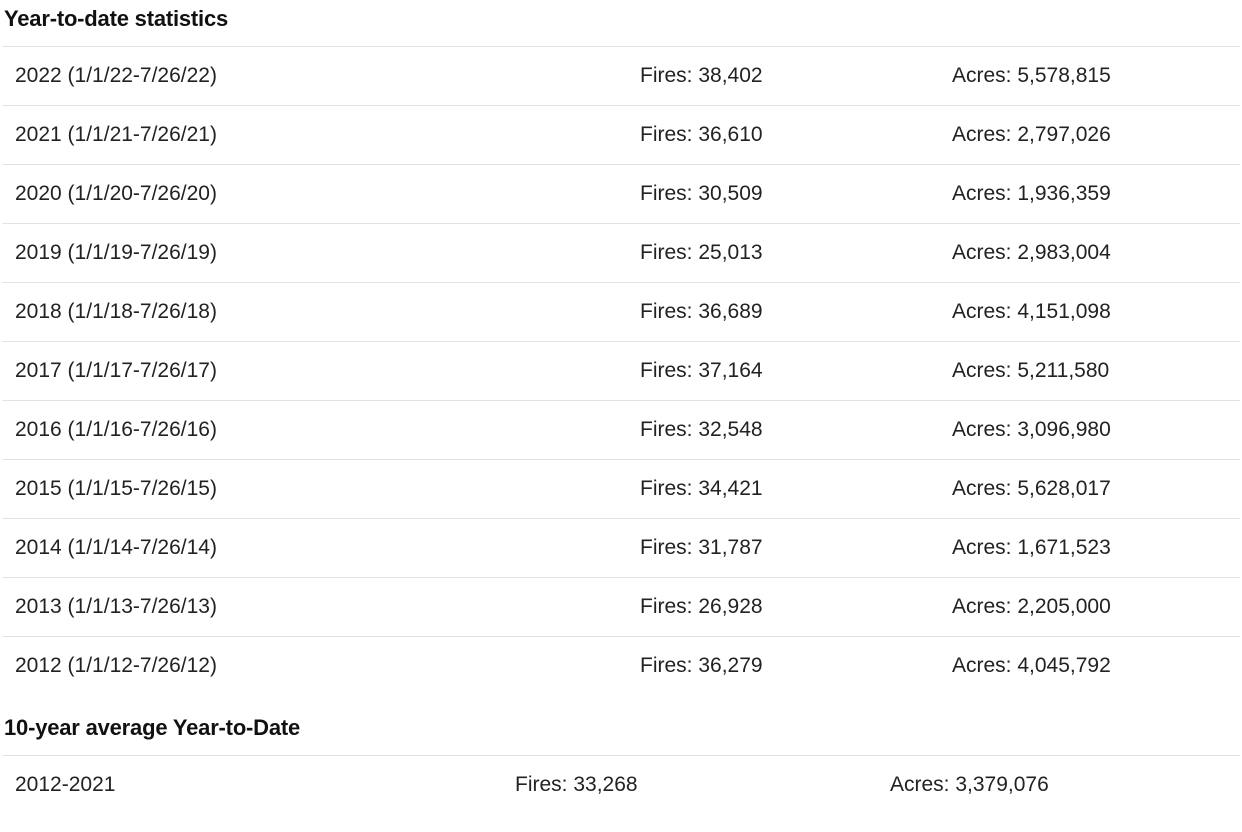  I want to click on average-stats-table: 2012-2021 Fires: 33,268 Acres: 3,379,076, so click(621, 784).